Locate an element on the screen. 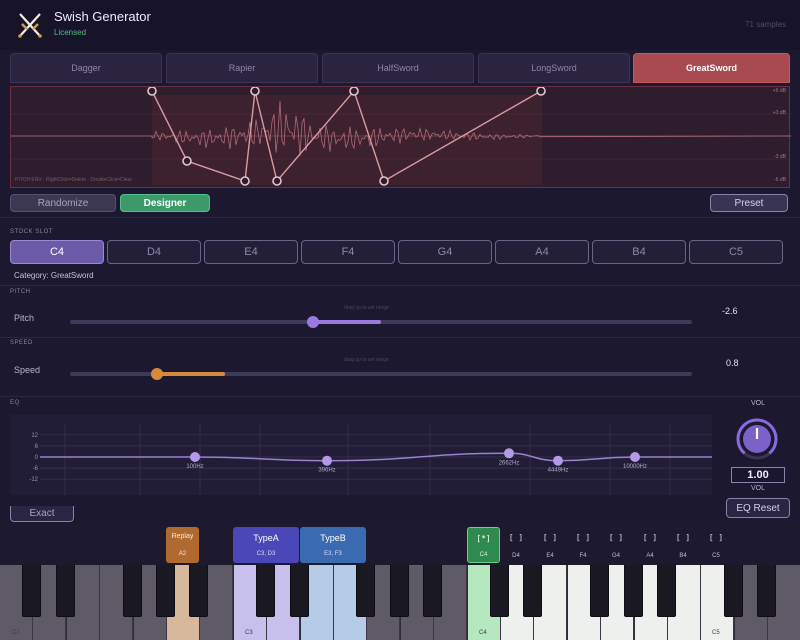  designer-button: Designer is located at coordinates (165, 203).